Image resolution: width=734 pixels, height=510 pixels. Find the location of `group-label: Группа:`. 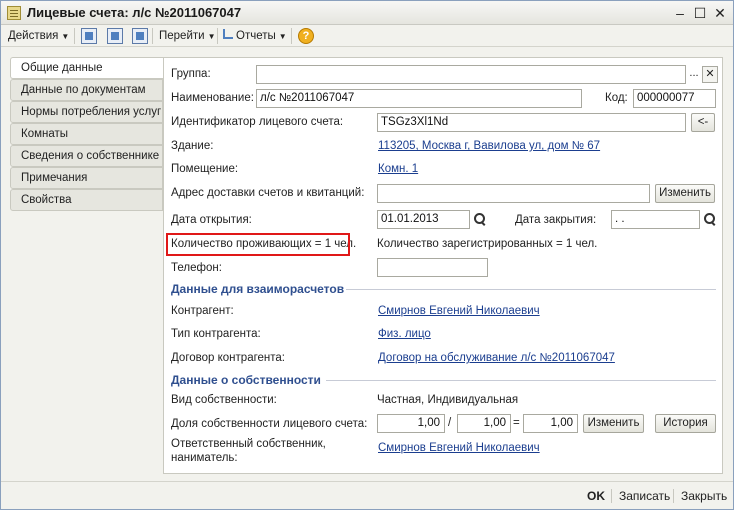

group-label: Группа: is located at coordinates (191, 74).